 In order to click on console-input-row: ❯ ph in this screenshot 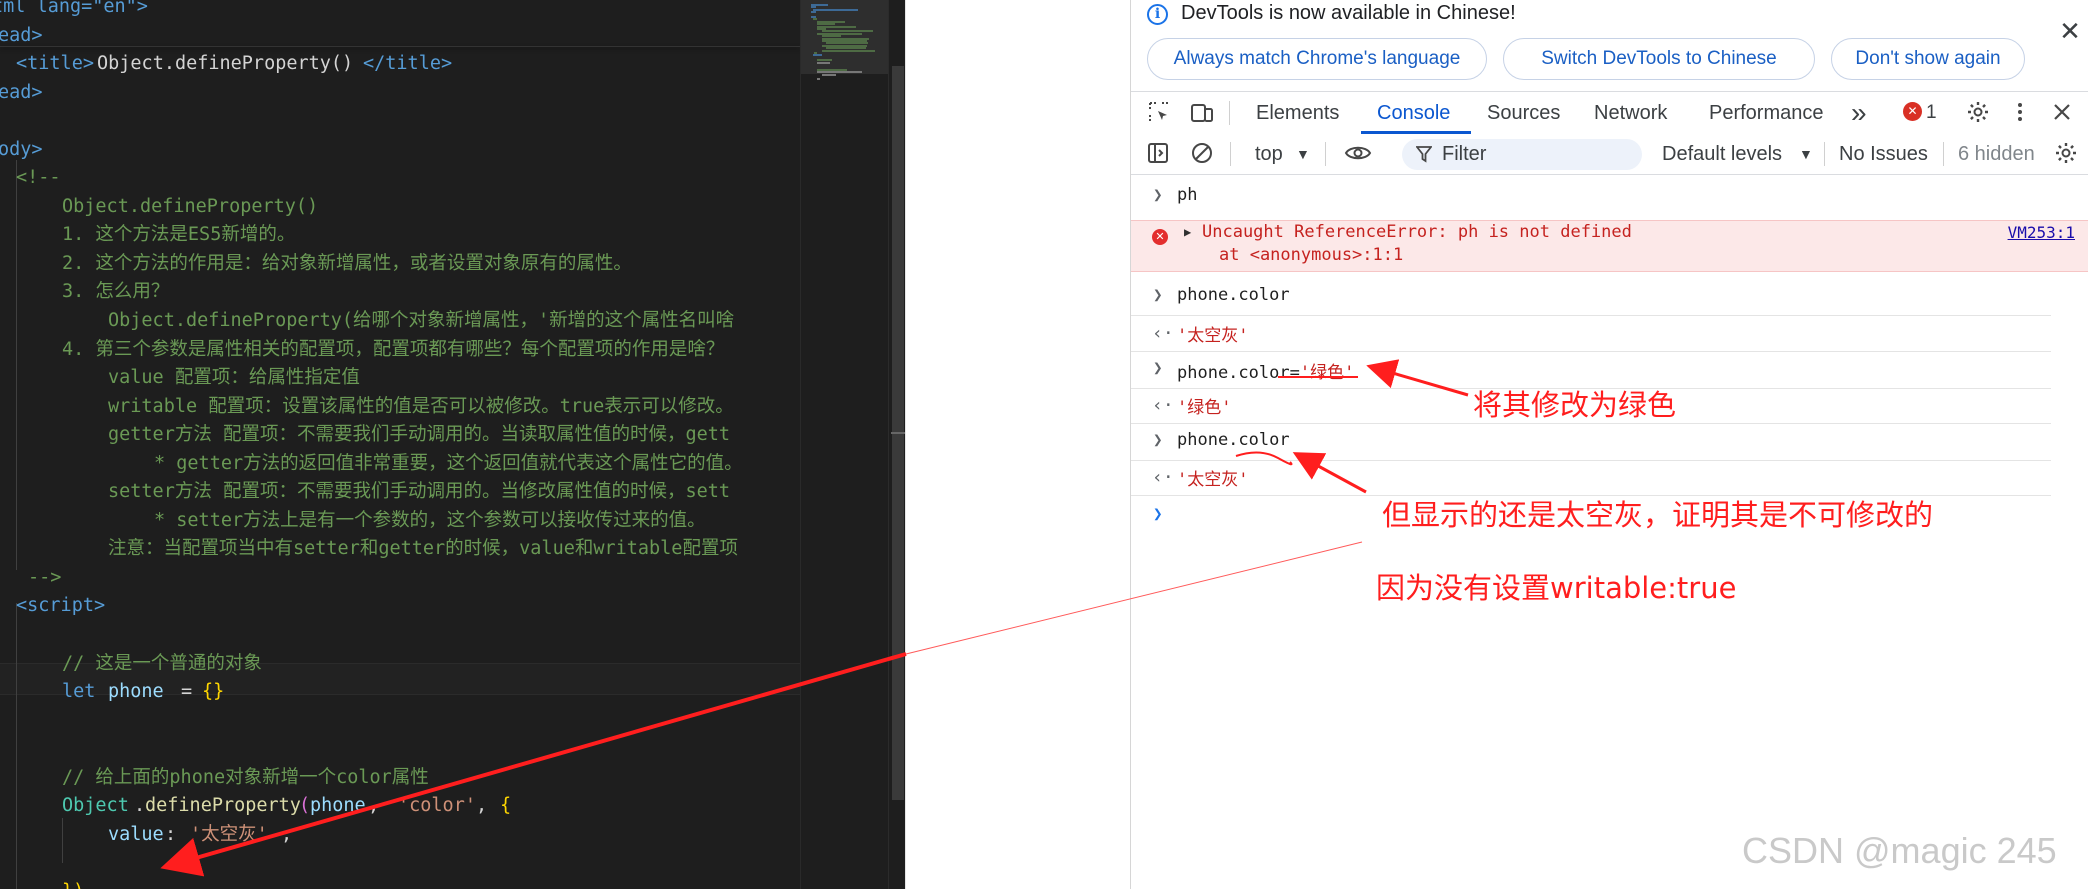, I will do `click(1591, 198)`.